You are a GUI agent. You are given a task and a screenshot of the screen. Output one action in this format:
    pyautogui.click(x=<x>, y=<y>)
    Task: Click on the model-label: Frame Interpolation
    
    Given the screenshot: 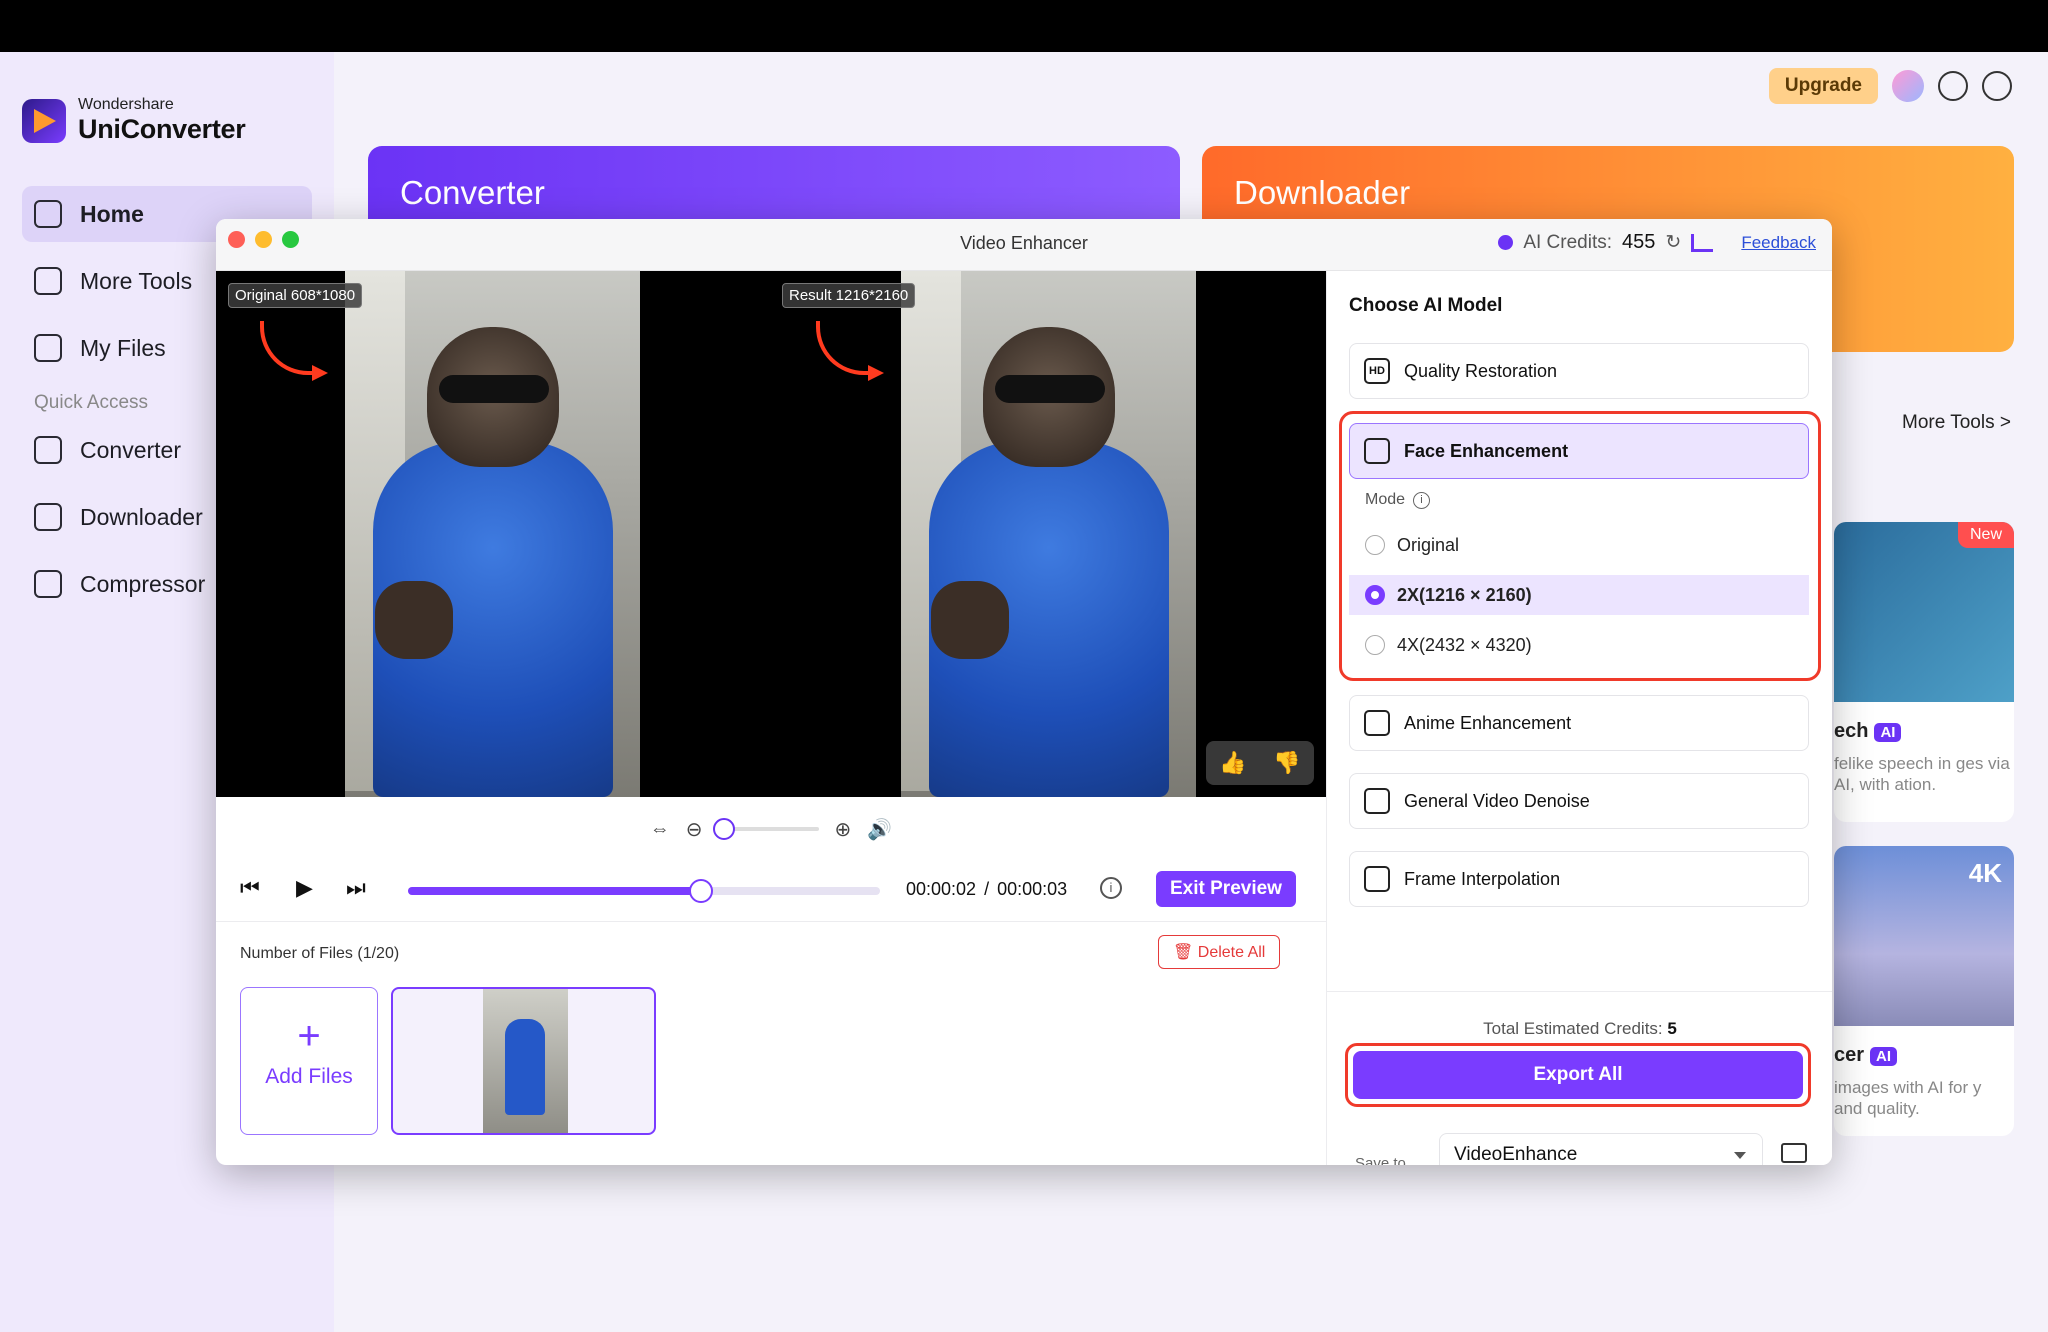 What is the action you would take?
    pyautogui.click(x=1482, y=878)
    